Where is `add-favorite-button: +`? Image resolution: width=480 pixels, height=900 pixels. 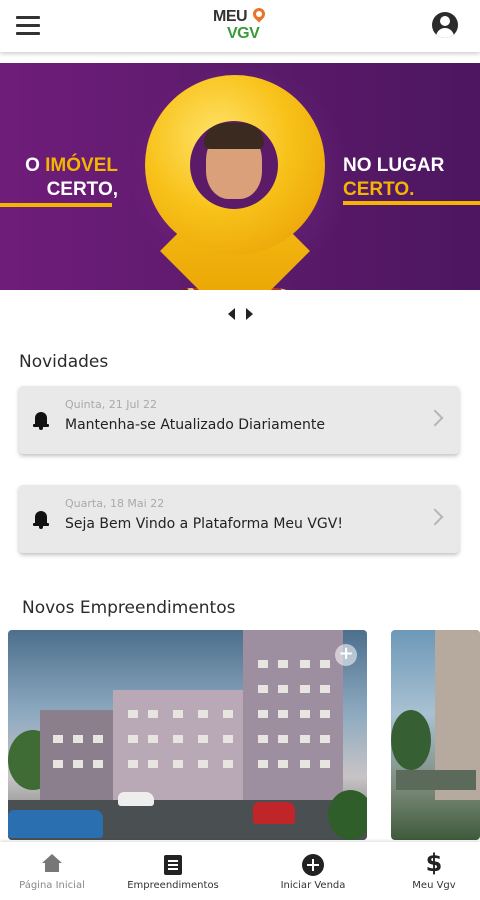 add-favorite-button: + is located at coordinates (346, 655).